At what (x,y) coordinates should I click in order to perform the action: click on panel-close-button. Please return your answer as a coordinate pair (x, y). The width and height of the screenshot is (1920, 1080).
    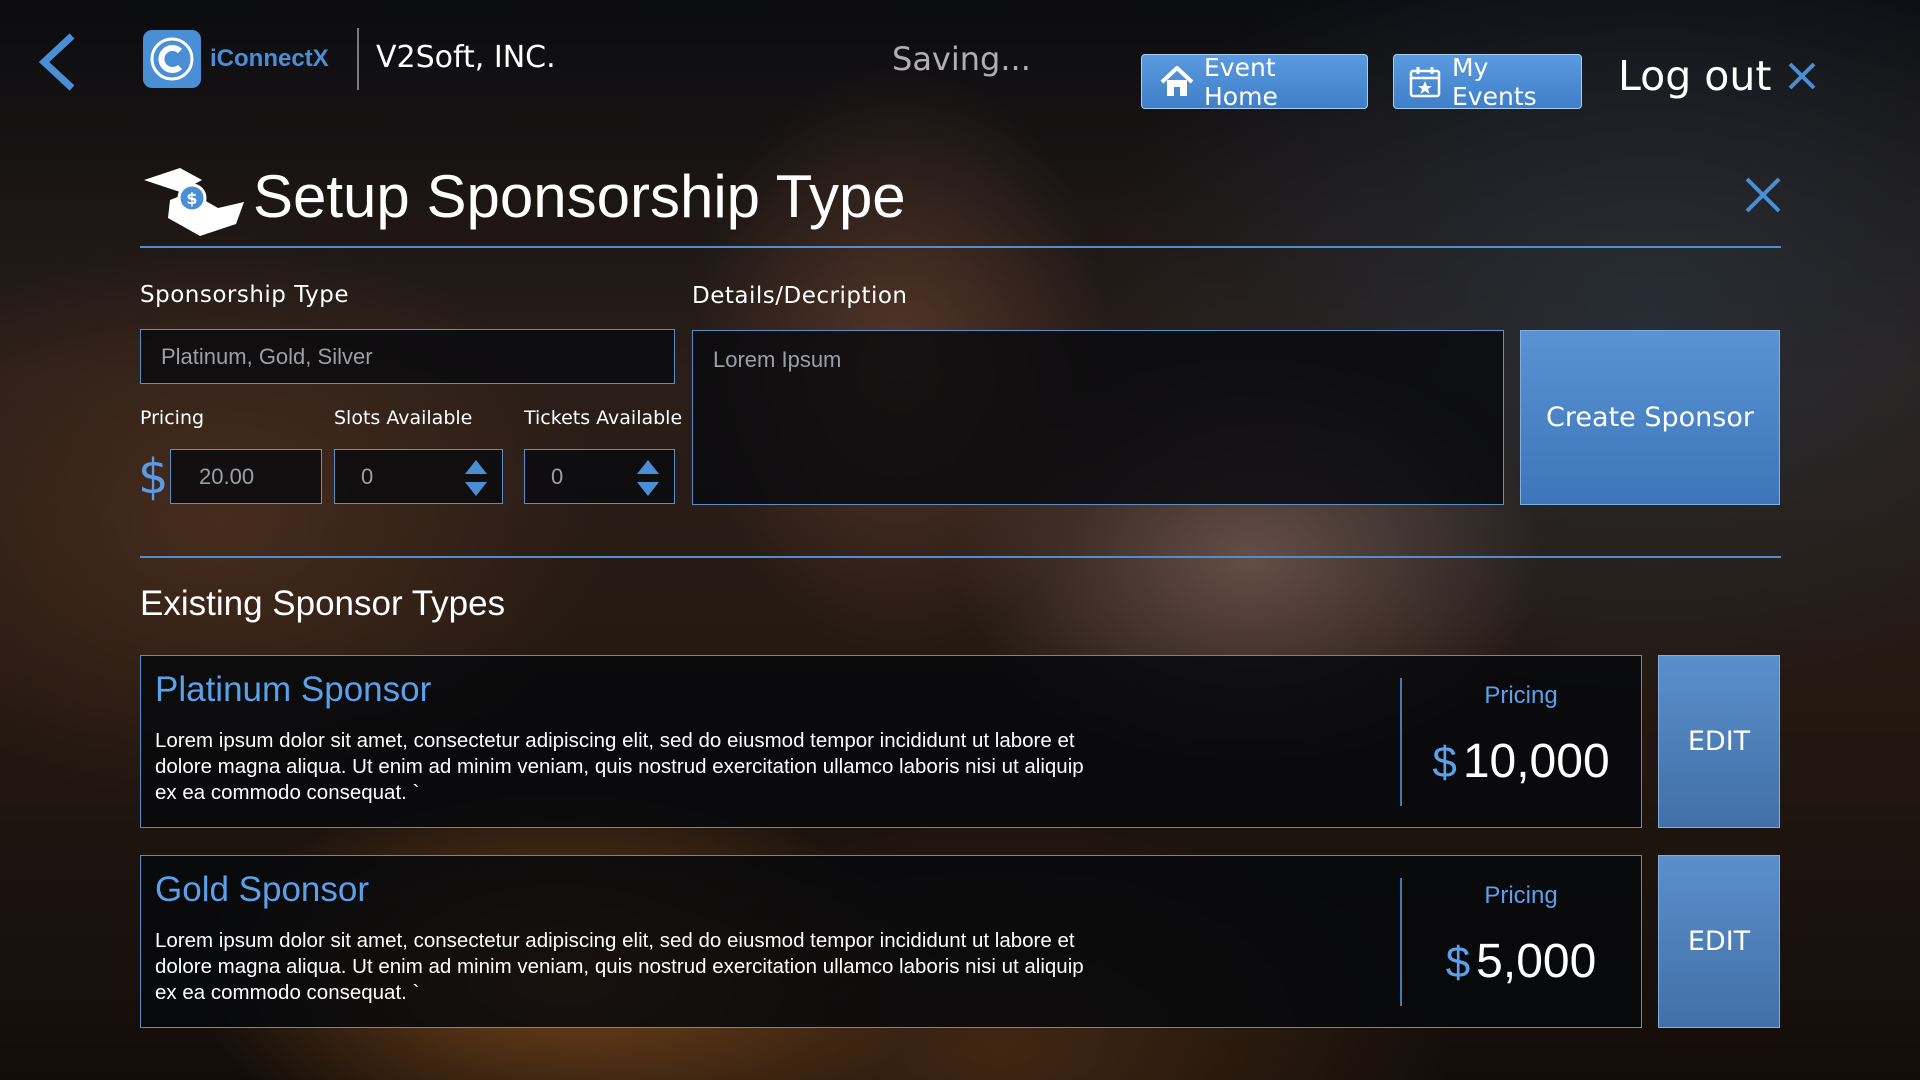
    Looking at the image, I should click on (1763, 195).